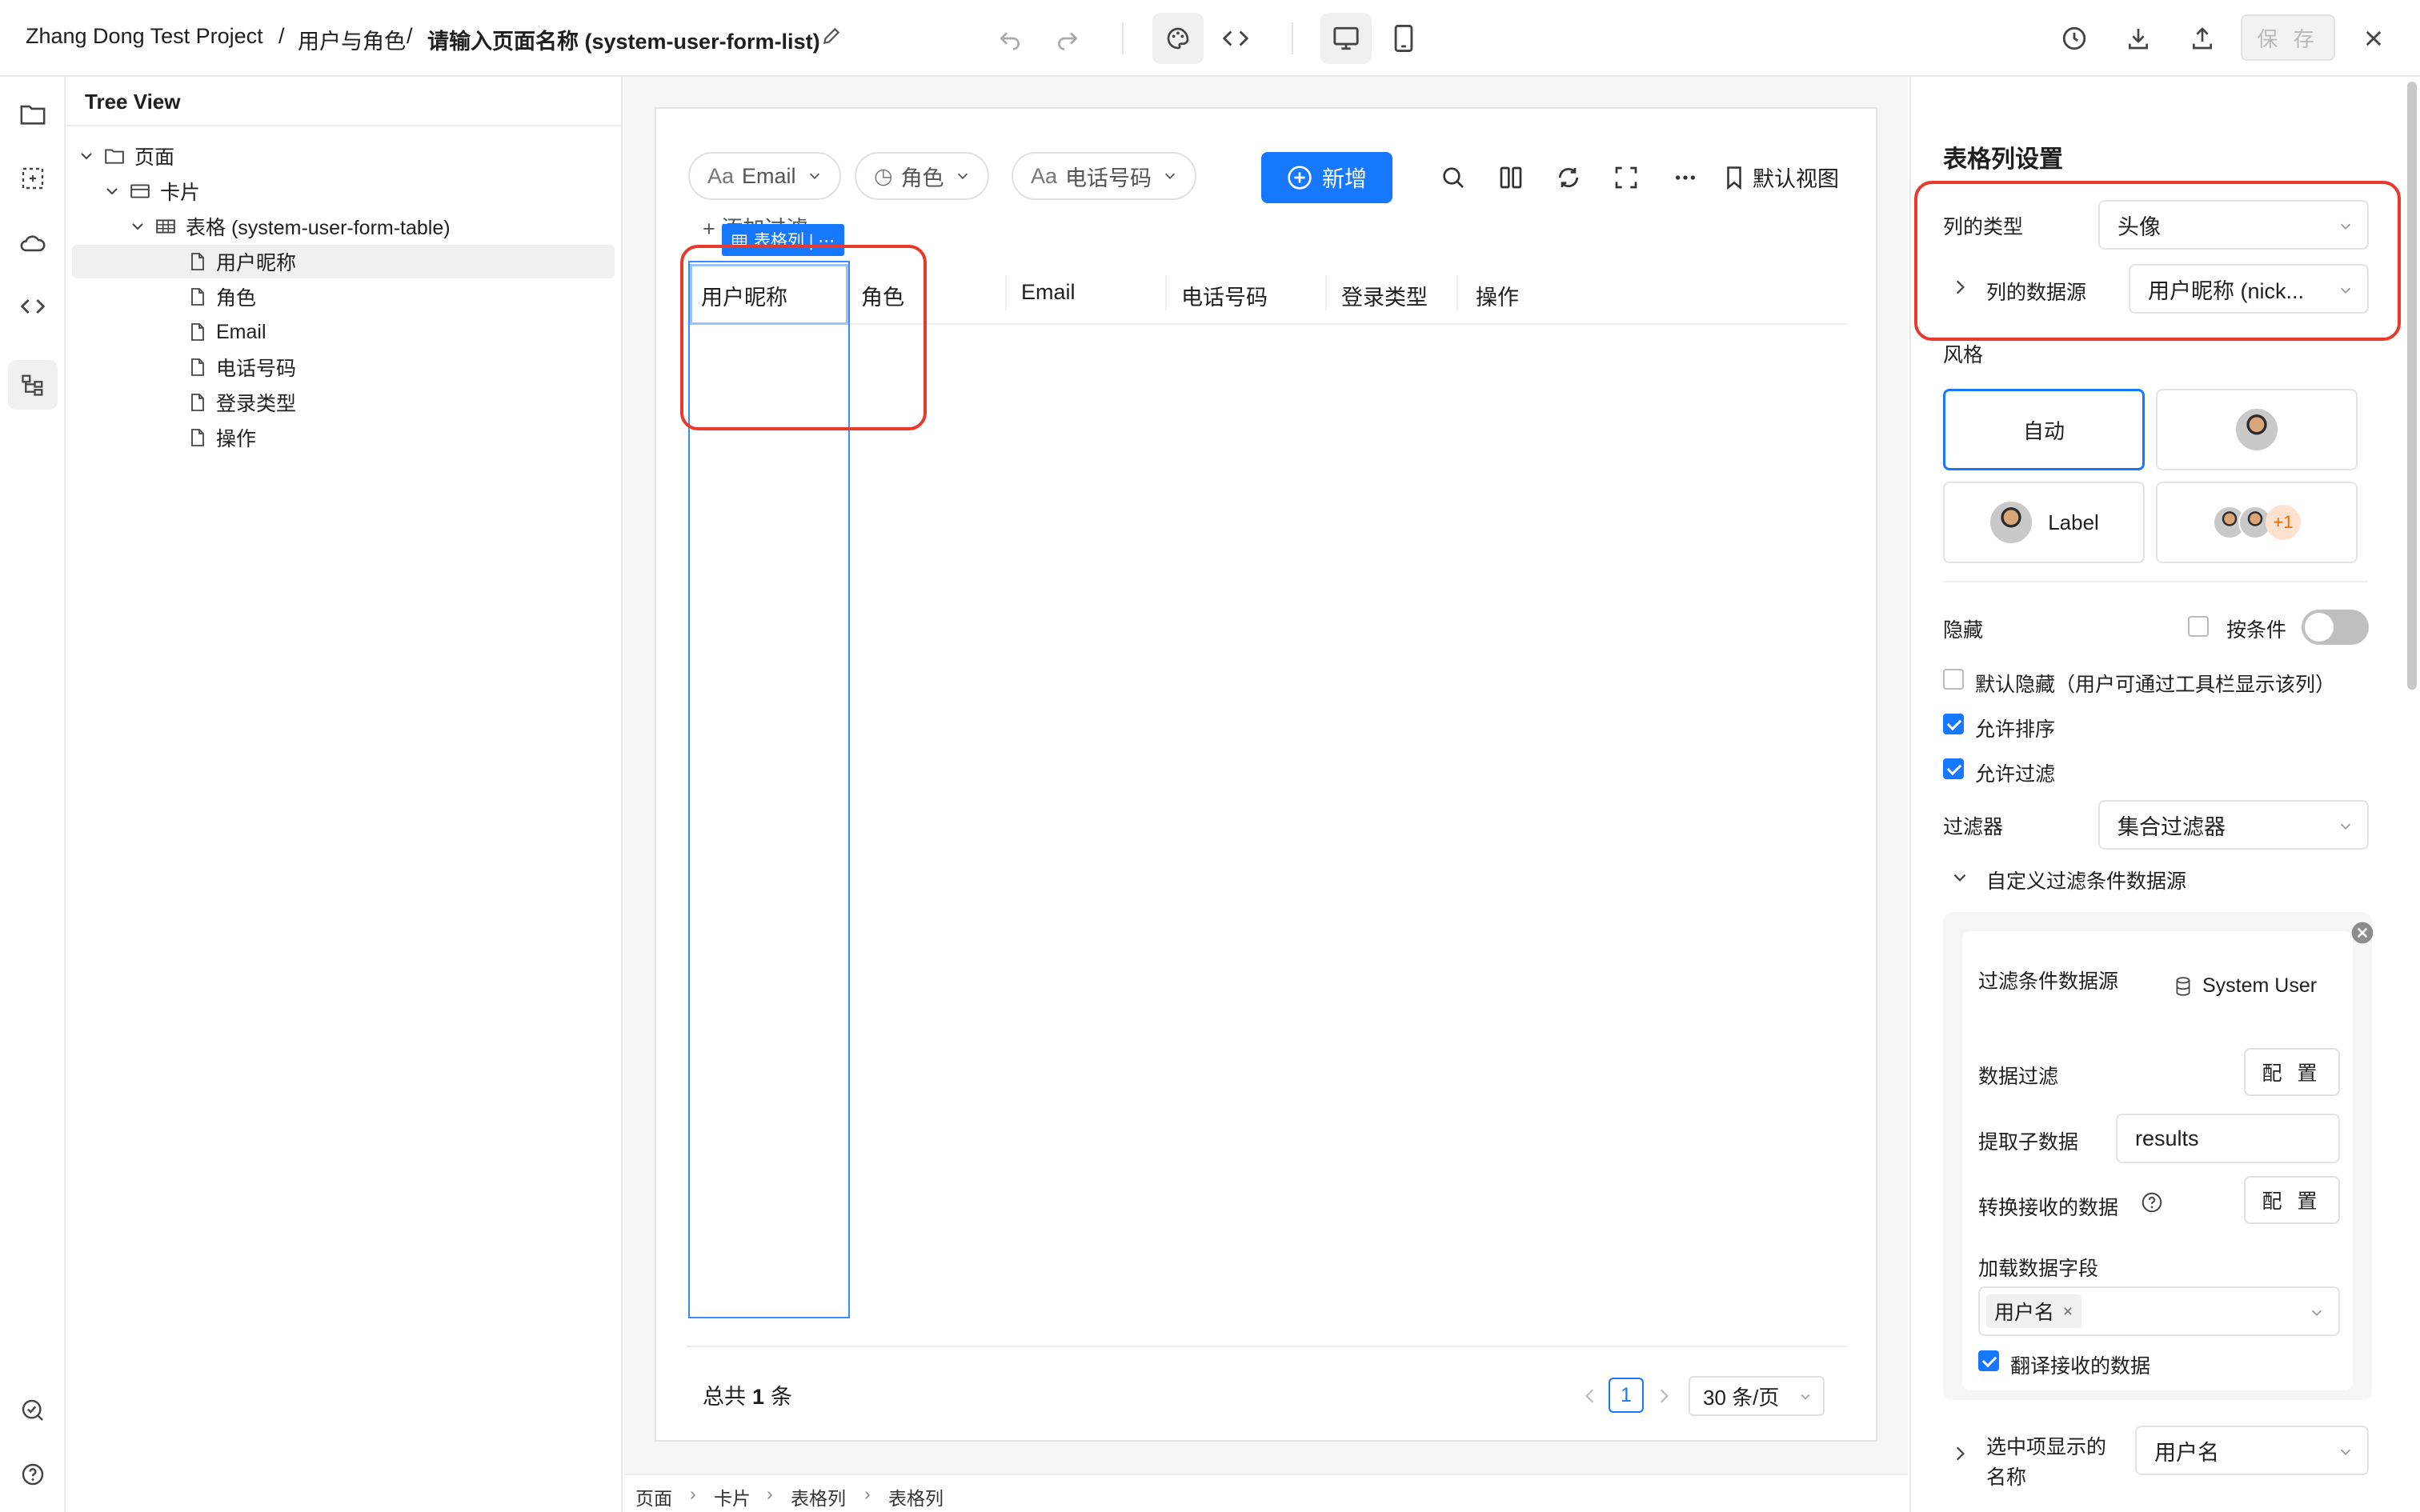 This screenshot has height=1512, width=2420. I want to click on avatar, so click(2256, 429).